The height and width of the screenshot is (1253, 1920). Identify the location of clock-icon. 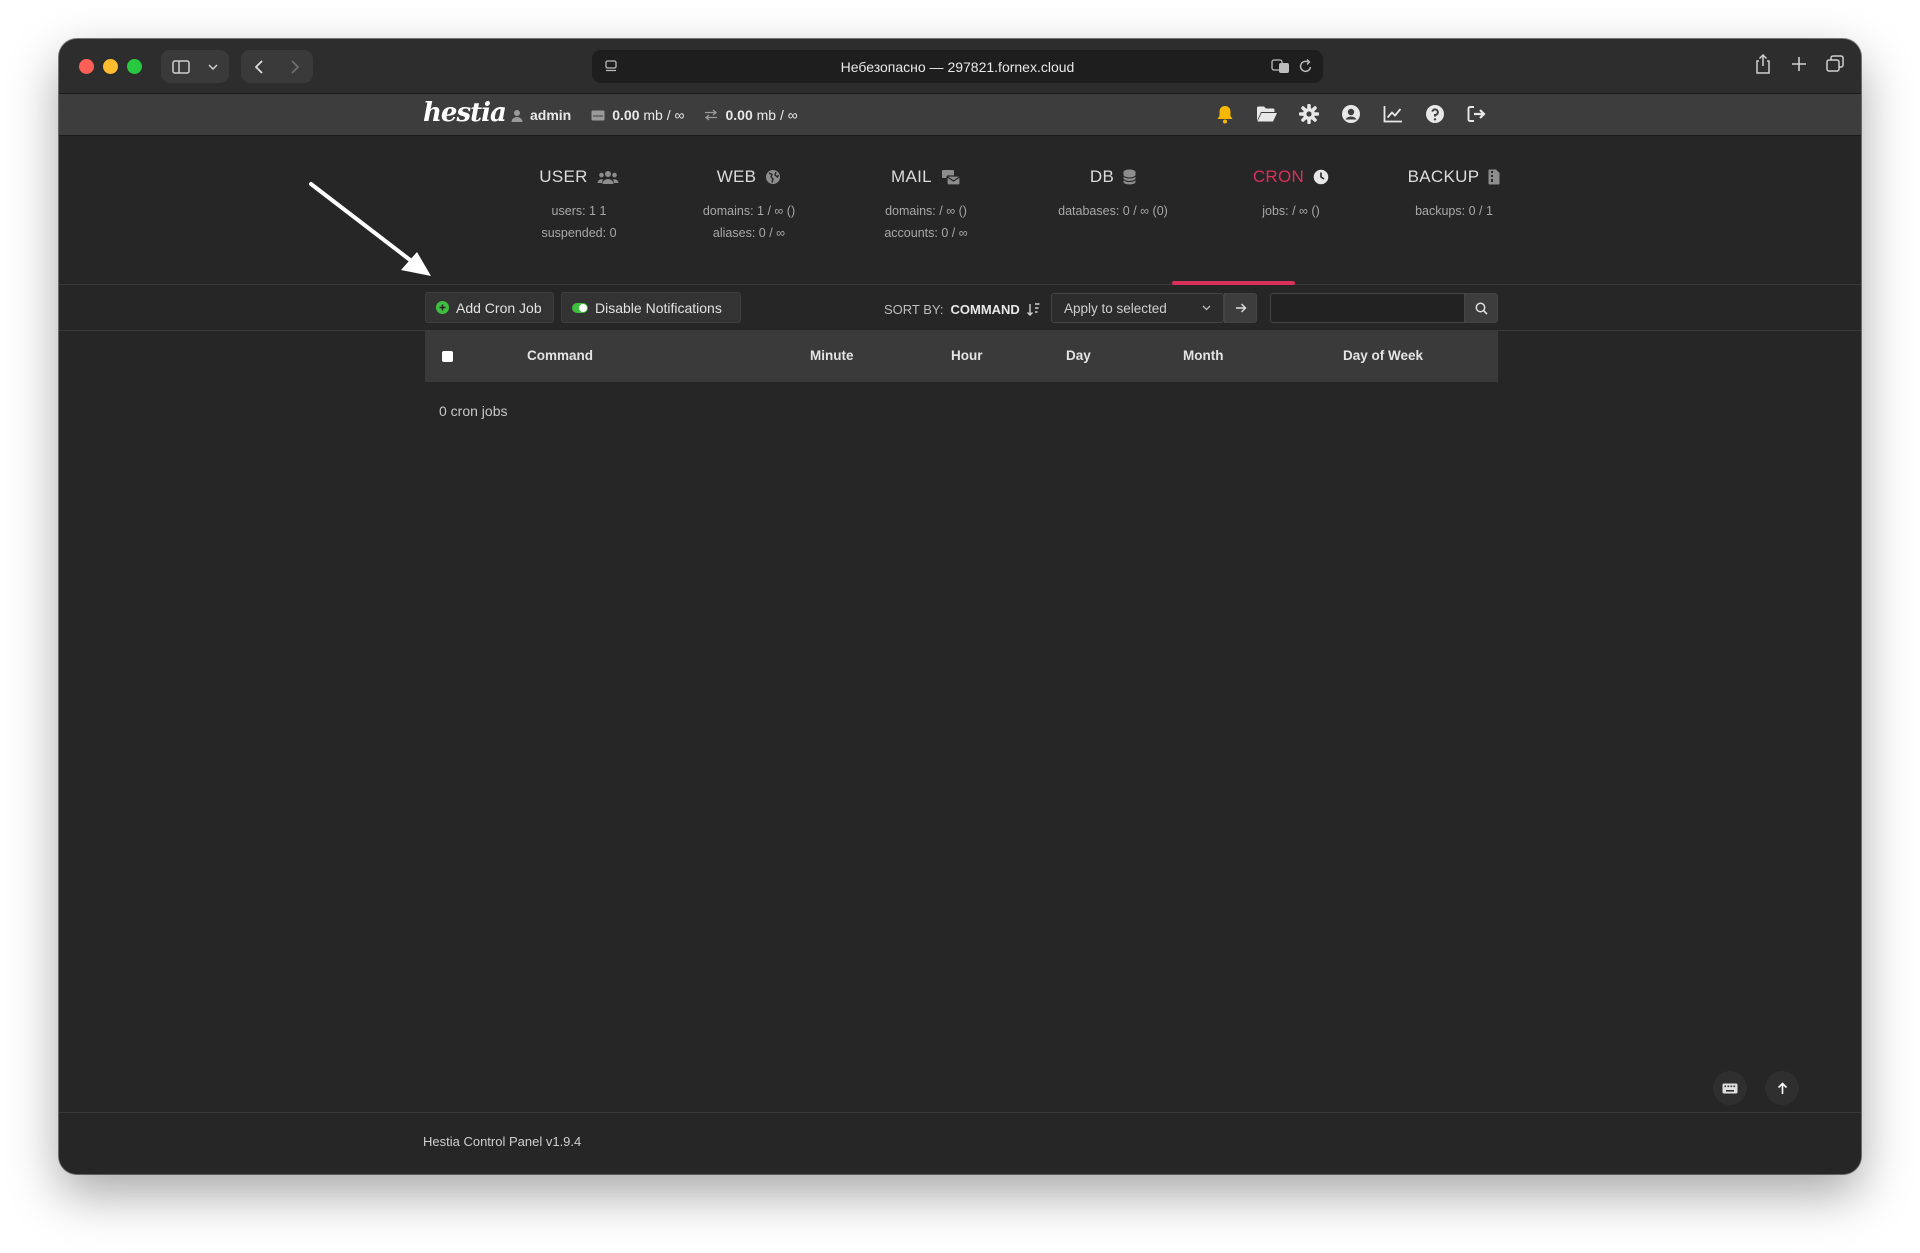
(1321, 177).